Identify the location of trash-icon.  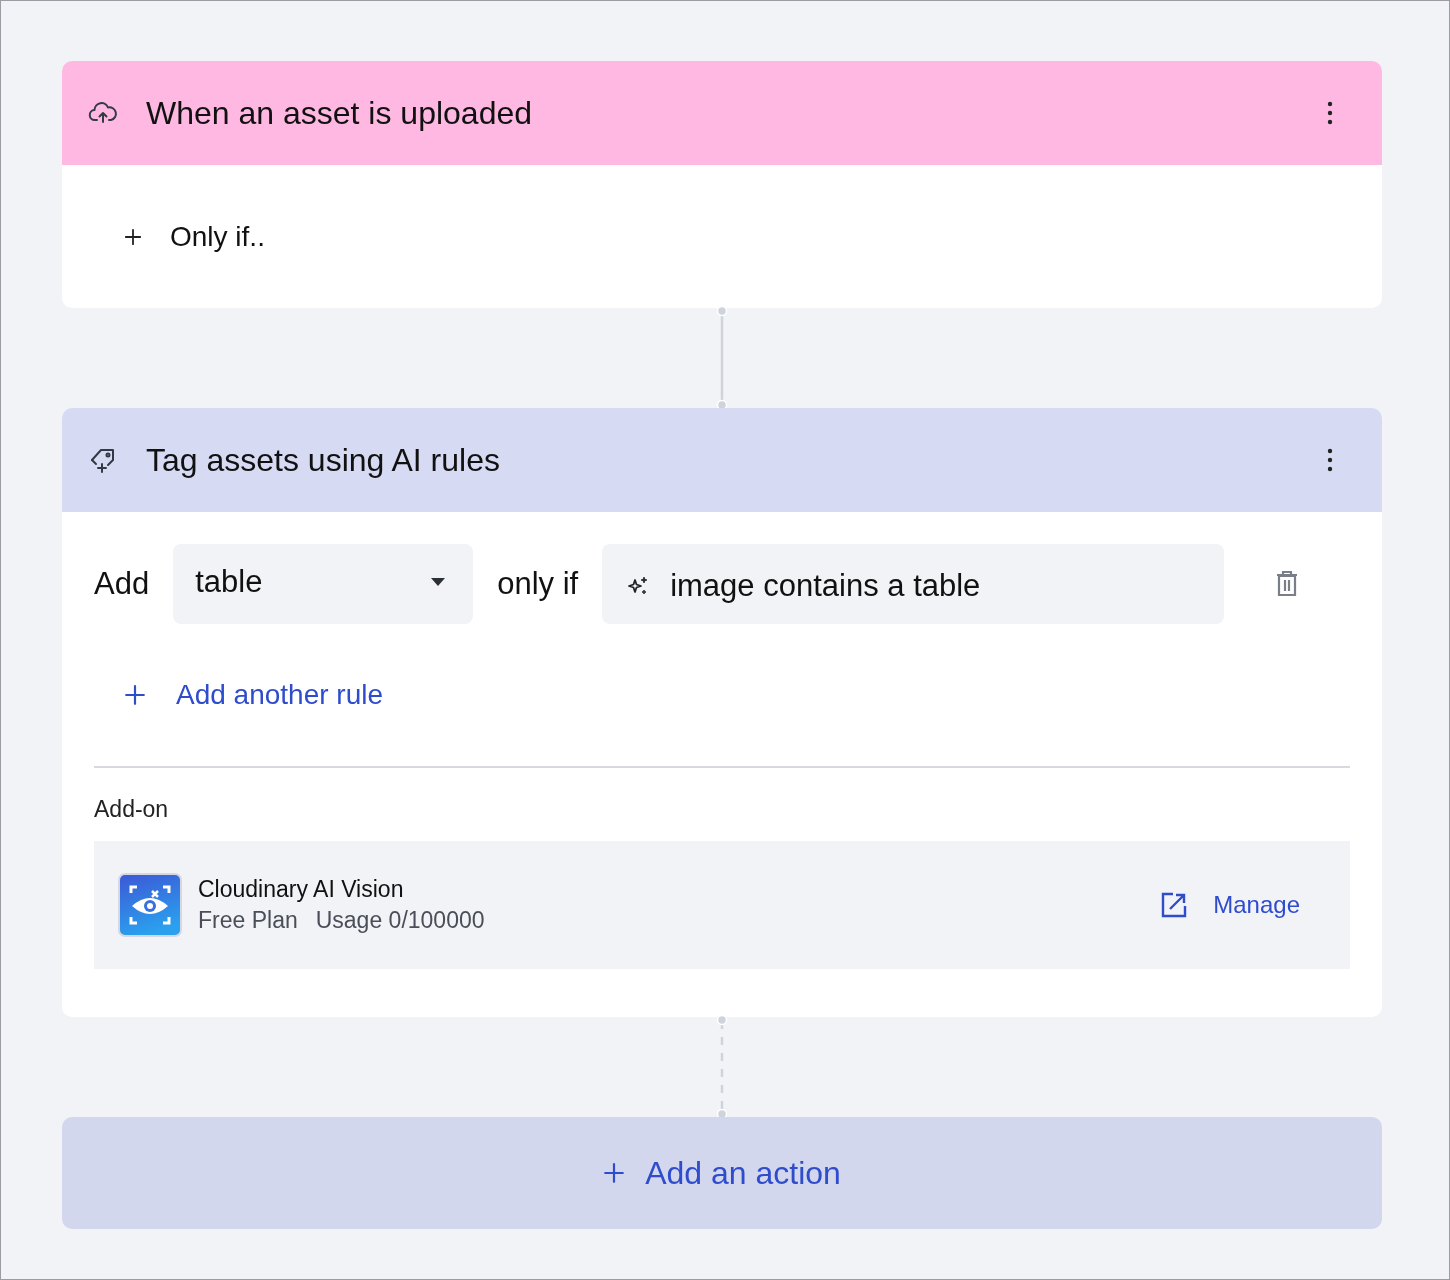
(1287, 584).